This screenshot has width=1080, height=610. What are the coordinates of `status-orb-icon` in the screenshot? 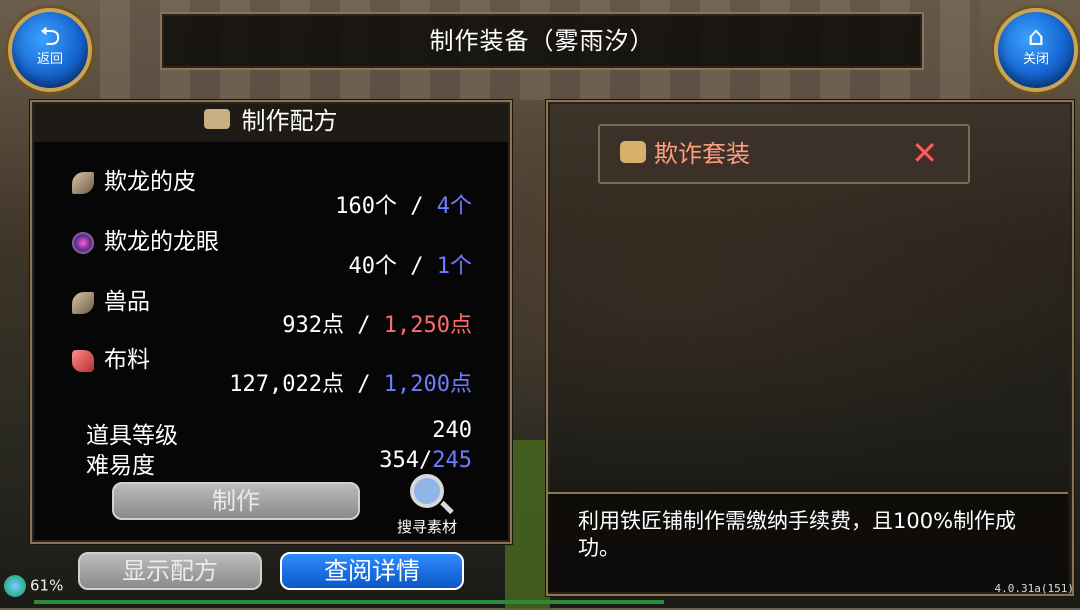 It's located at (15, 586).